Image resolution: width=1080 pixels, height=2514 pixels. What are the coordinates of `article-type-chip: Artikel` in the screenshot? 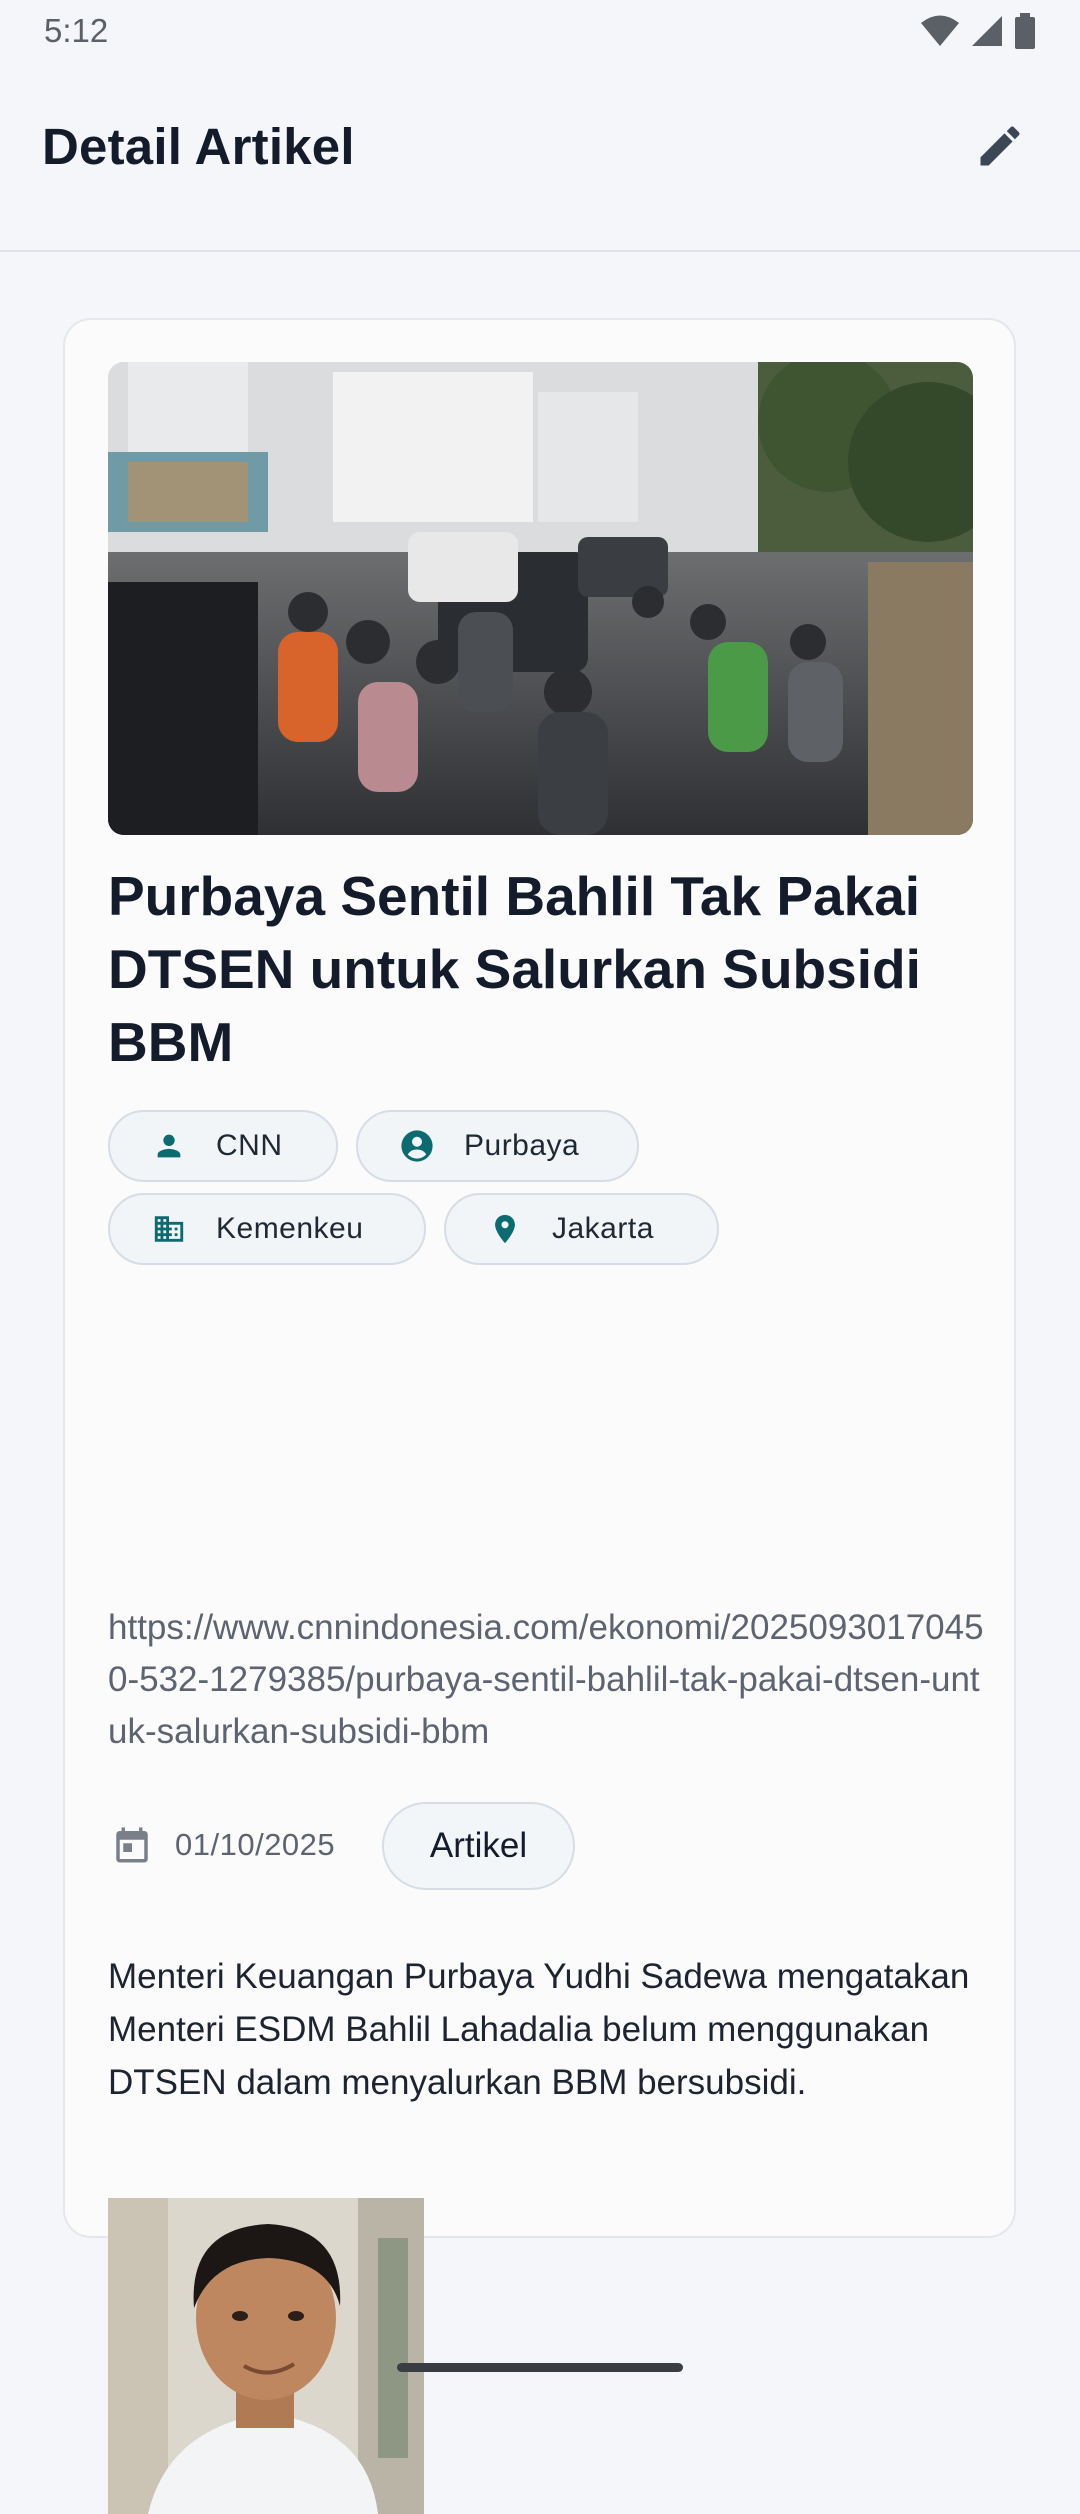 It's located at (478, 1846).